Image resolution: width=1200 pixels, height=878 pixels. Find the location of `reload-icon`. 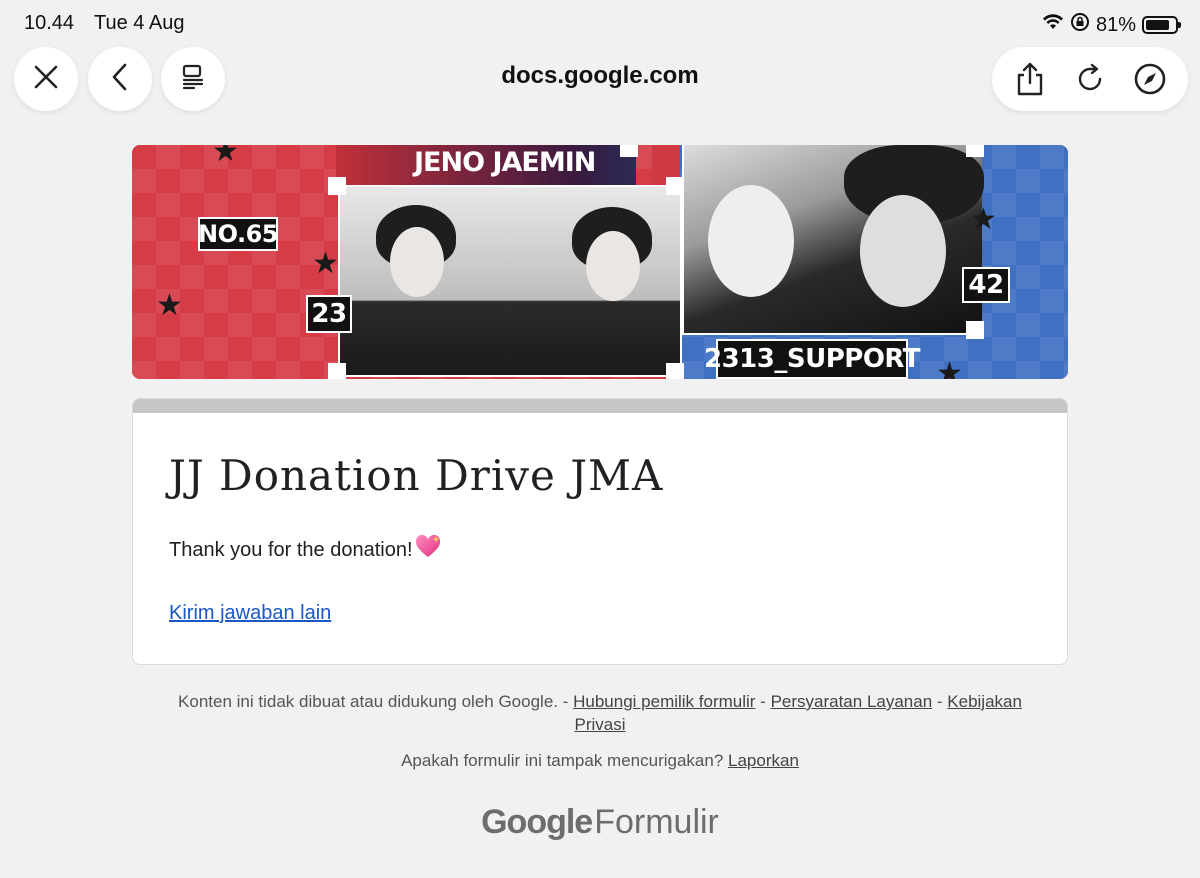

reload-icon is located at coordinates (1090, 79).